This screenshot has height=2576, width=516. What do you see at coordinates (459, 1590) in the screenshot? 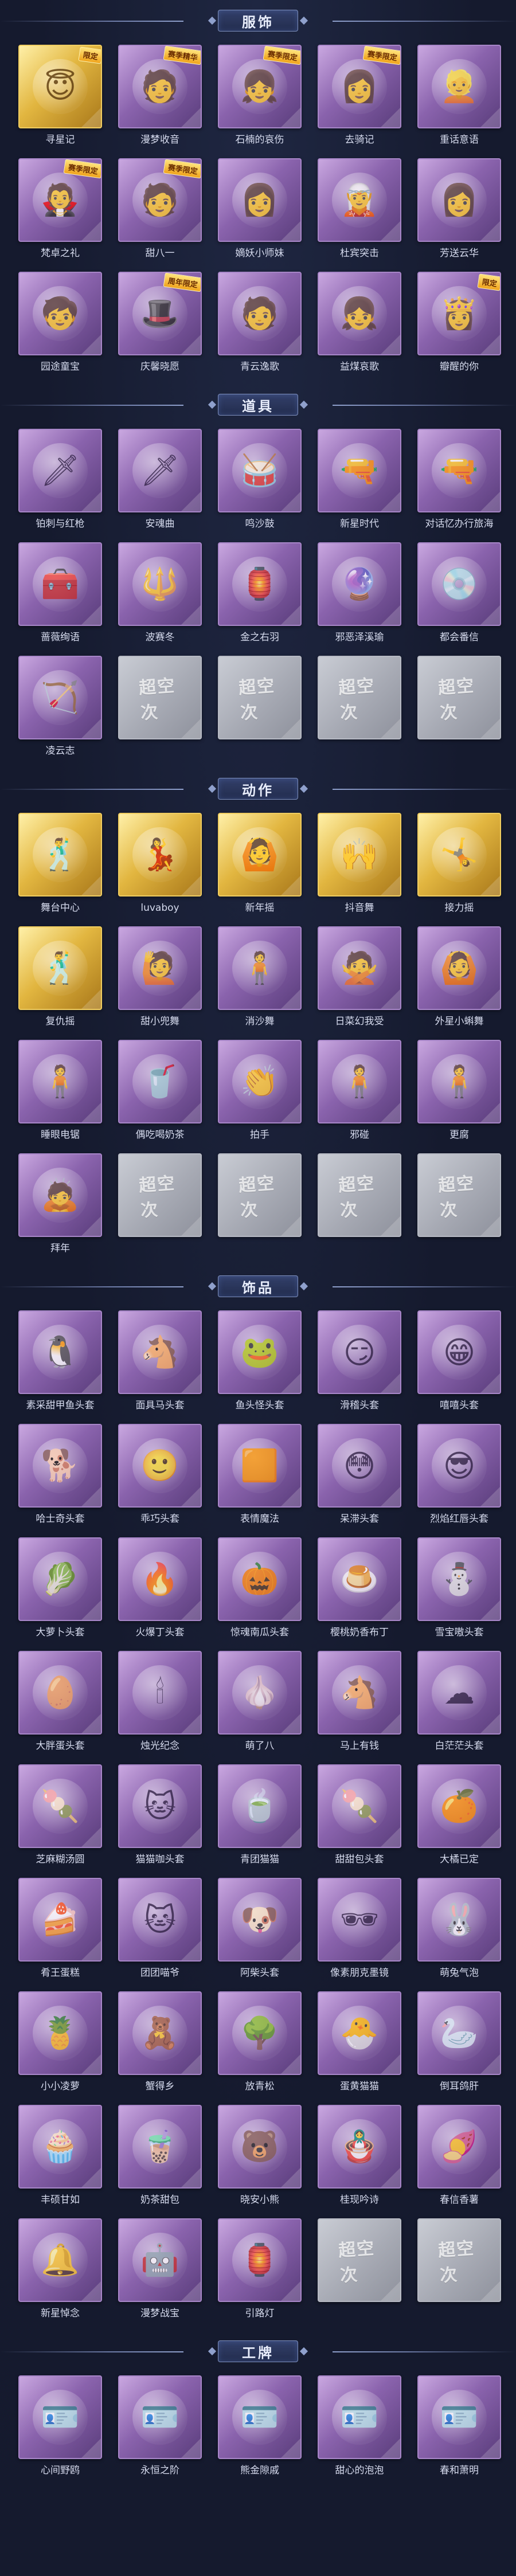
I see `item-card: ⛄ 雪宝嗷头套` at bounding box center [459, 1590].